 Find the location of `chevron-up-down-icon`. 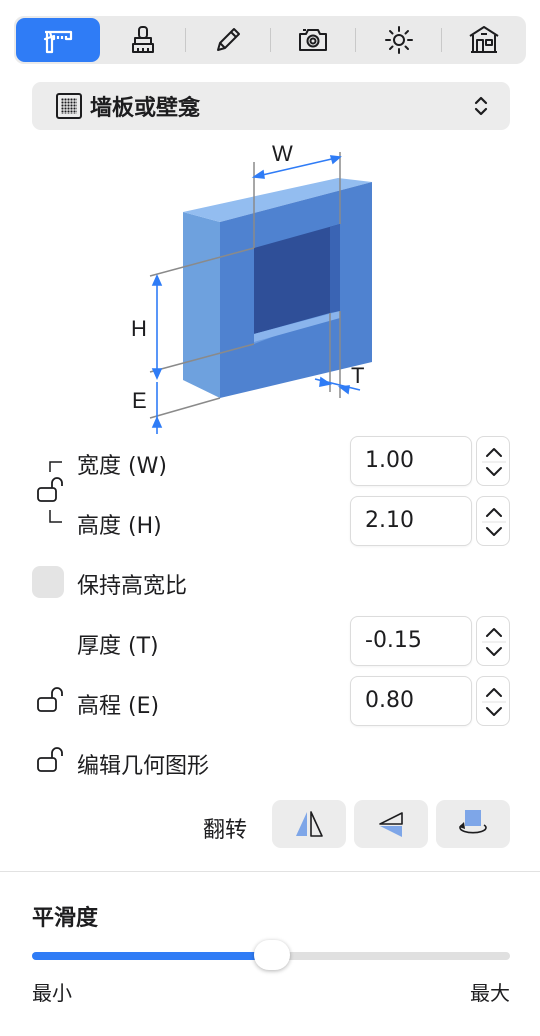

chevron-up-down-icon is located at coordinates (481, 106).